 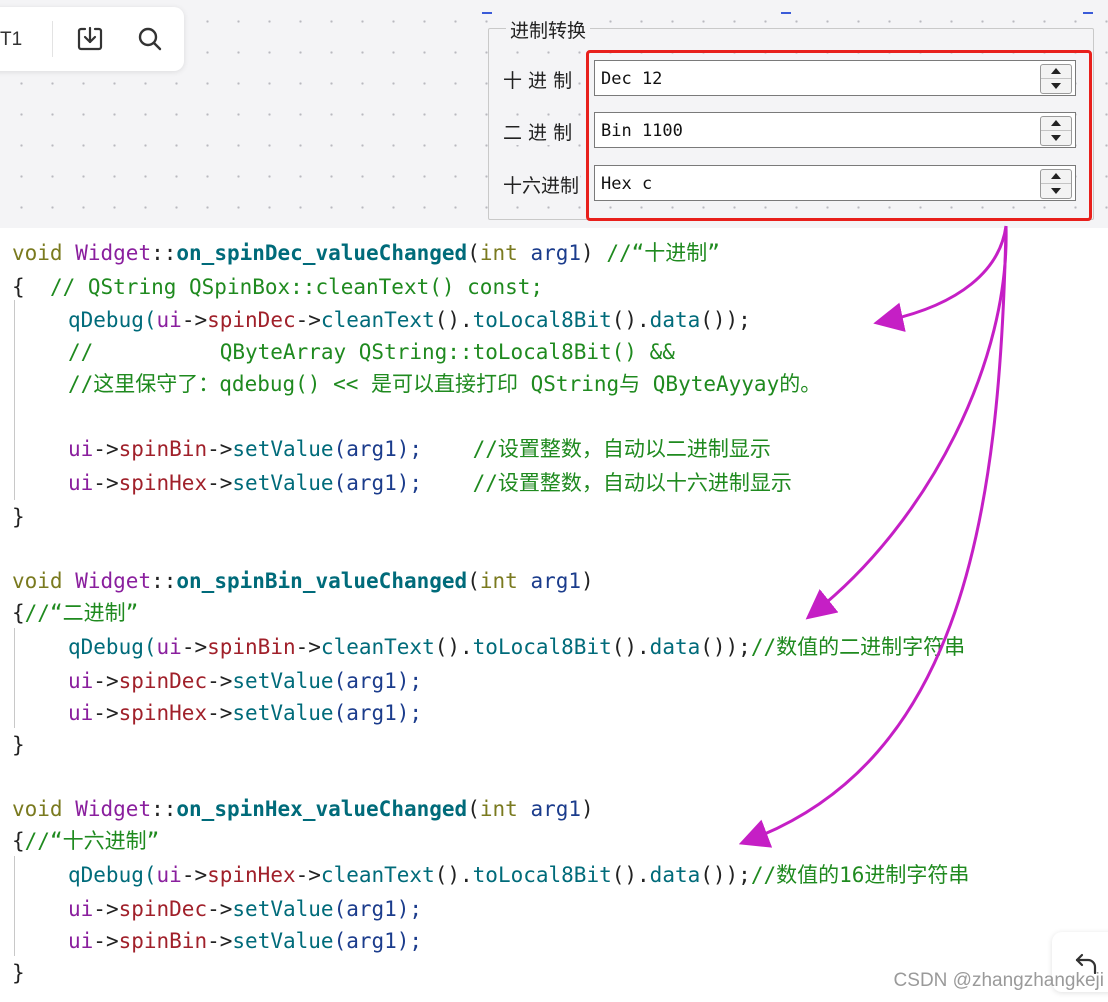 What do you see at coordinates (245, 909) in the screenshot?
I see `code-line: ui->spinDec->setValue(arg1);` at bounding box center [245, 909].